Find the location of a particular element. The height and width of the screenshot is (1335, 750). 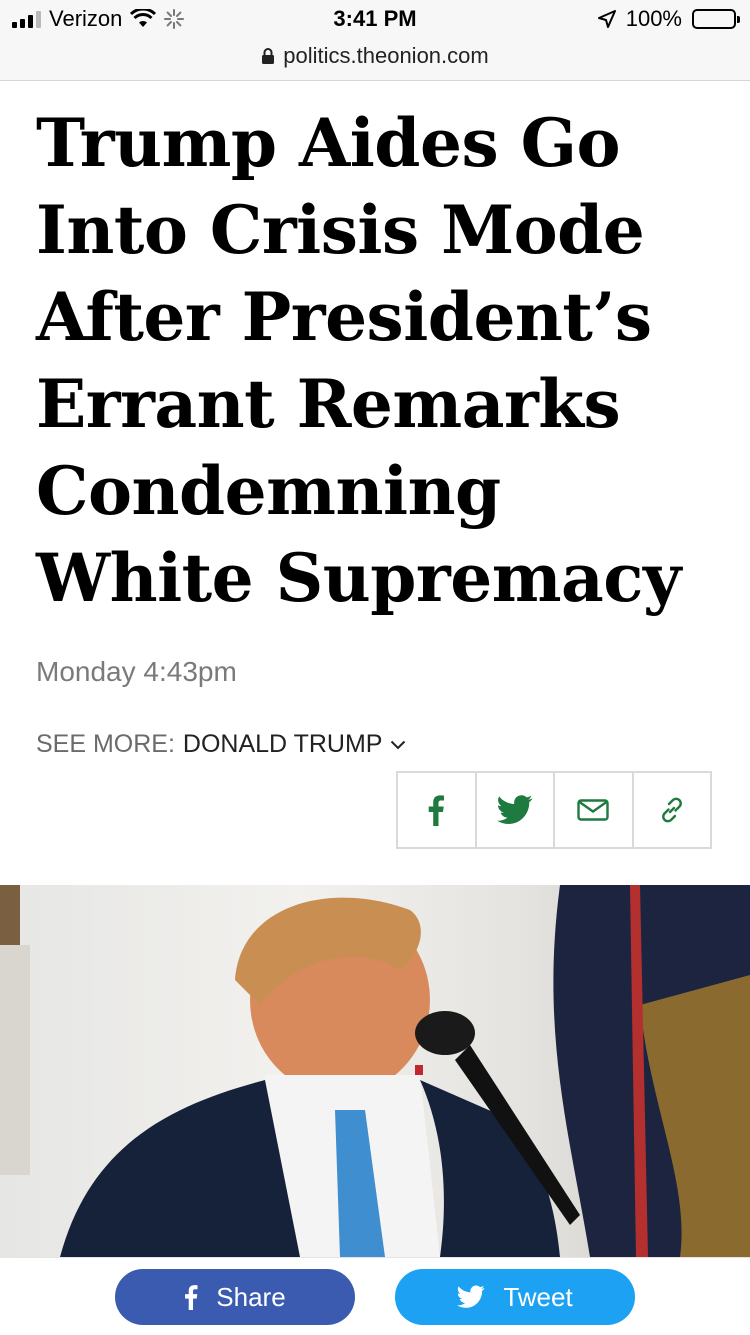

facebook-share-button is located at coordinates (437, 810).